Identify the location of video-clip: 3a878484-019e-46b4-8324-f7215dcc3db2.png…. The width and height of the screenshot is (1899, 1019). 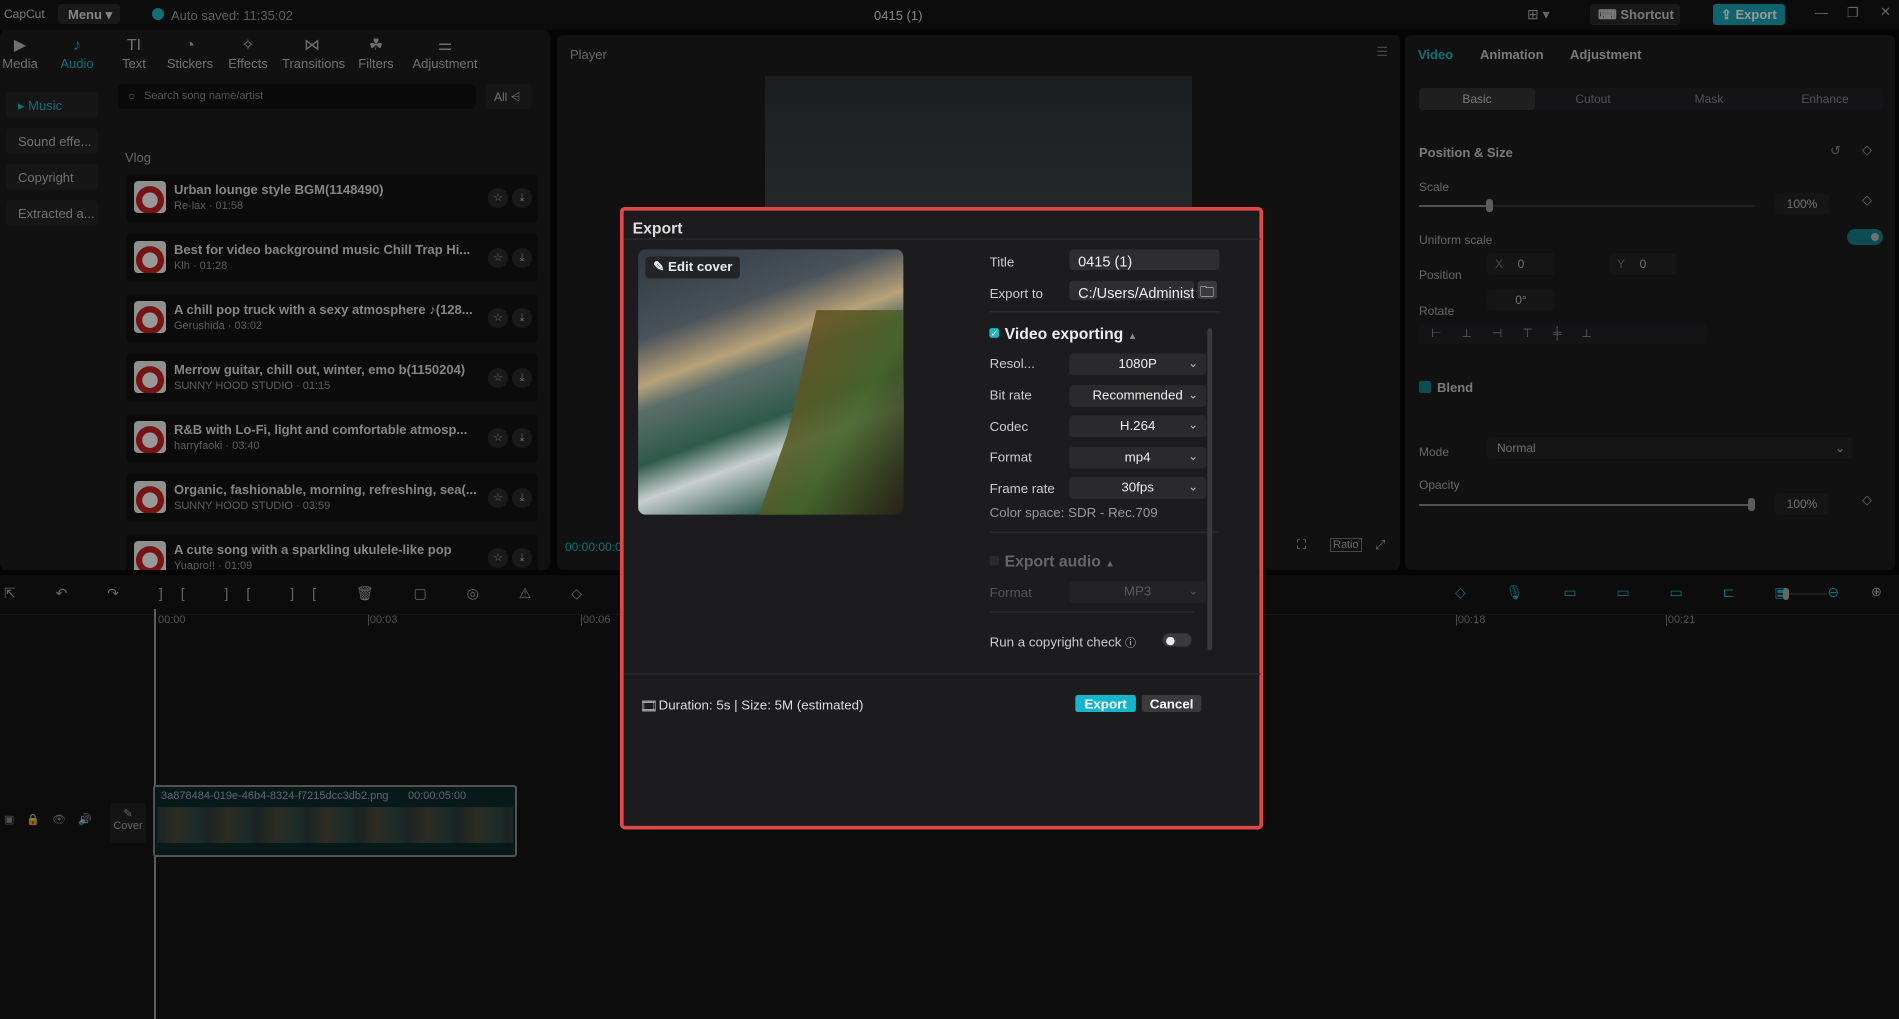
(335, 821).